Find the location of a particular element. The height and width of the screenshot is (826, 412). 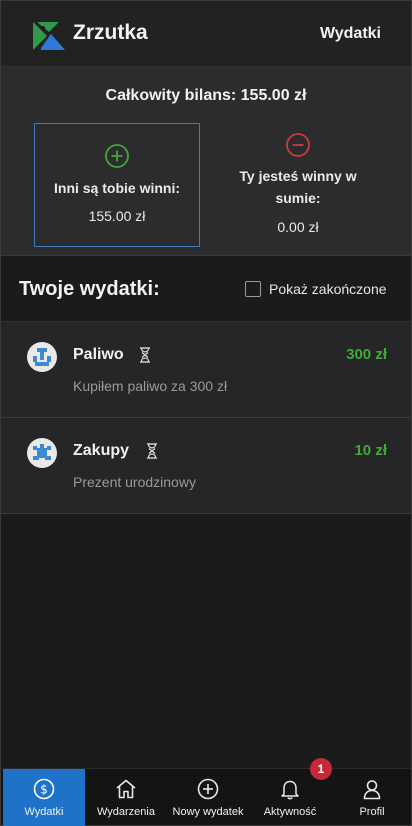

nav-item-profil: Profil is located at coordinates (371, 797).